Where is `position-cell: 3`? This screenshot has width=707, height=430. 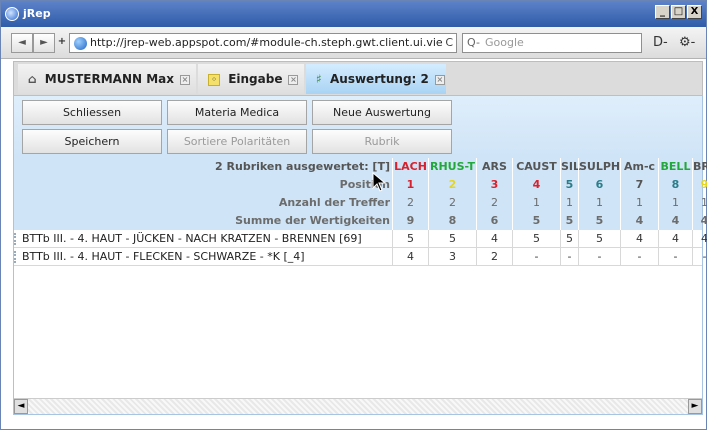
position-cell: 3 is located at coordinates (494, 185).